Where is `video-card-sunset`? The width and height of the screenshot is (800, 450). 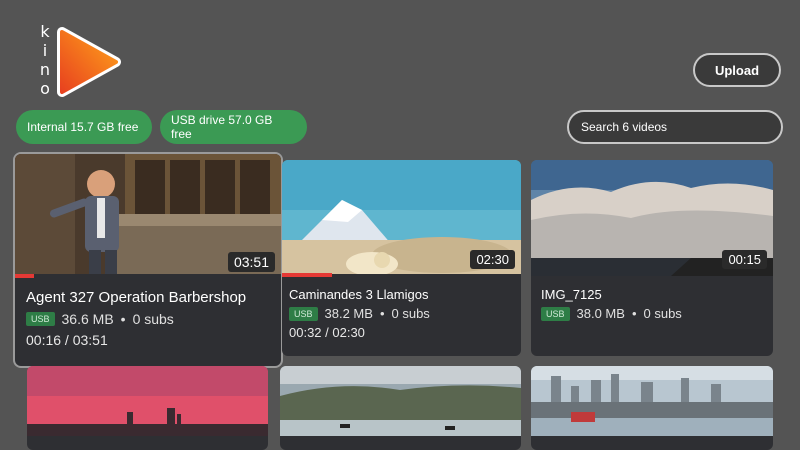 video-card-sunset is located at coordinates (147, 408).